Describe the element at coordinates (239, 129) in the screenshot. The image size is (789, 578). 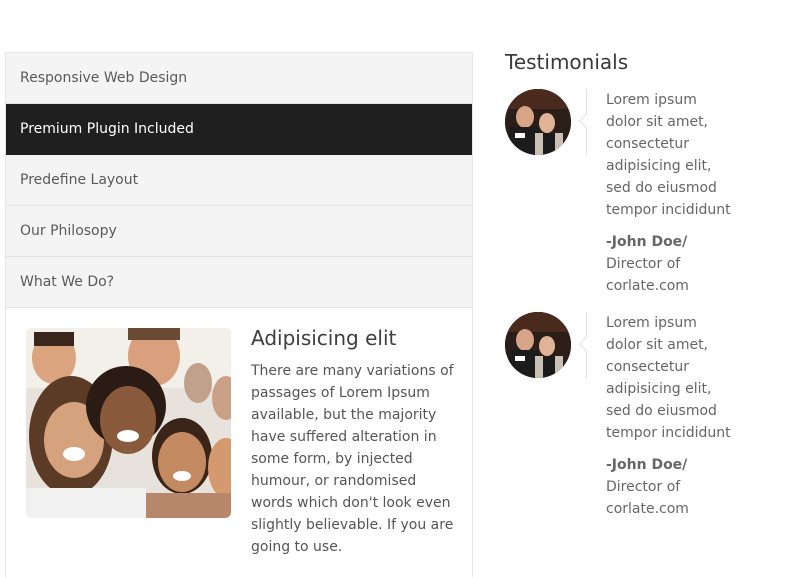
I see `accordion-item-premium-plugin-included: Premium Plugin Included` at that location.